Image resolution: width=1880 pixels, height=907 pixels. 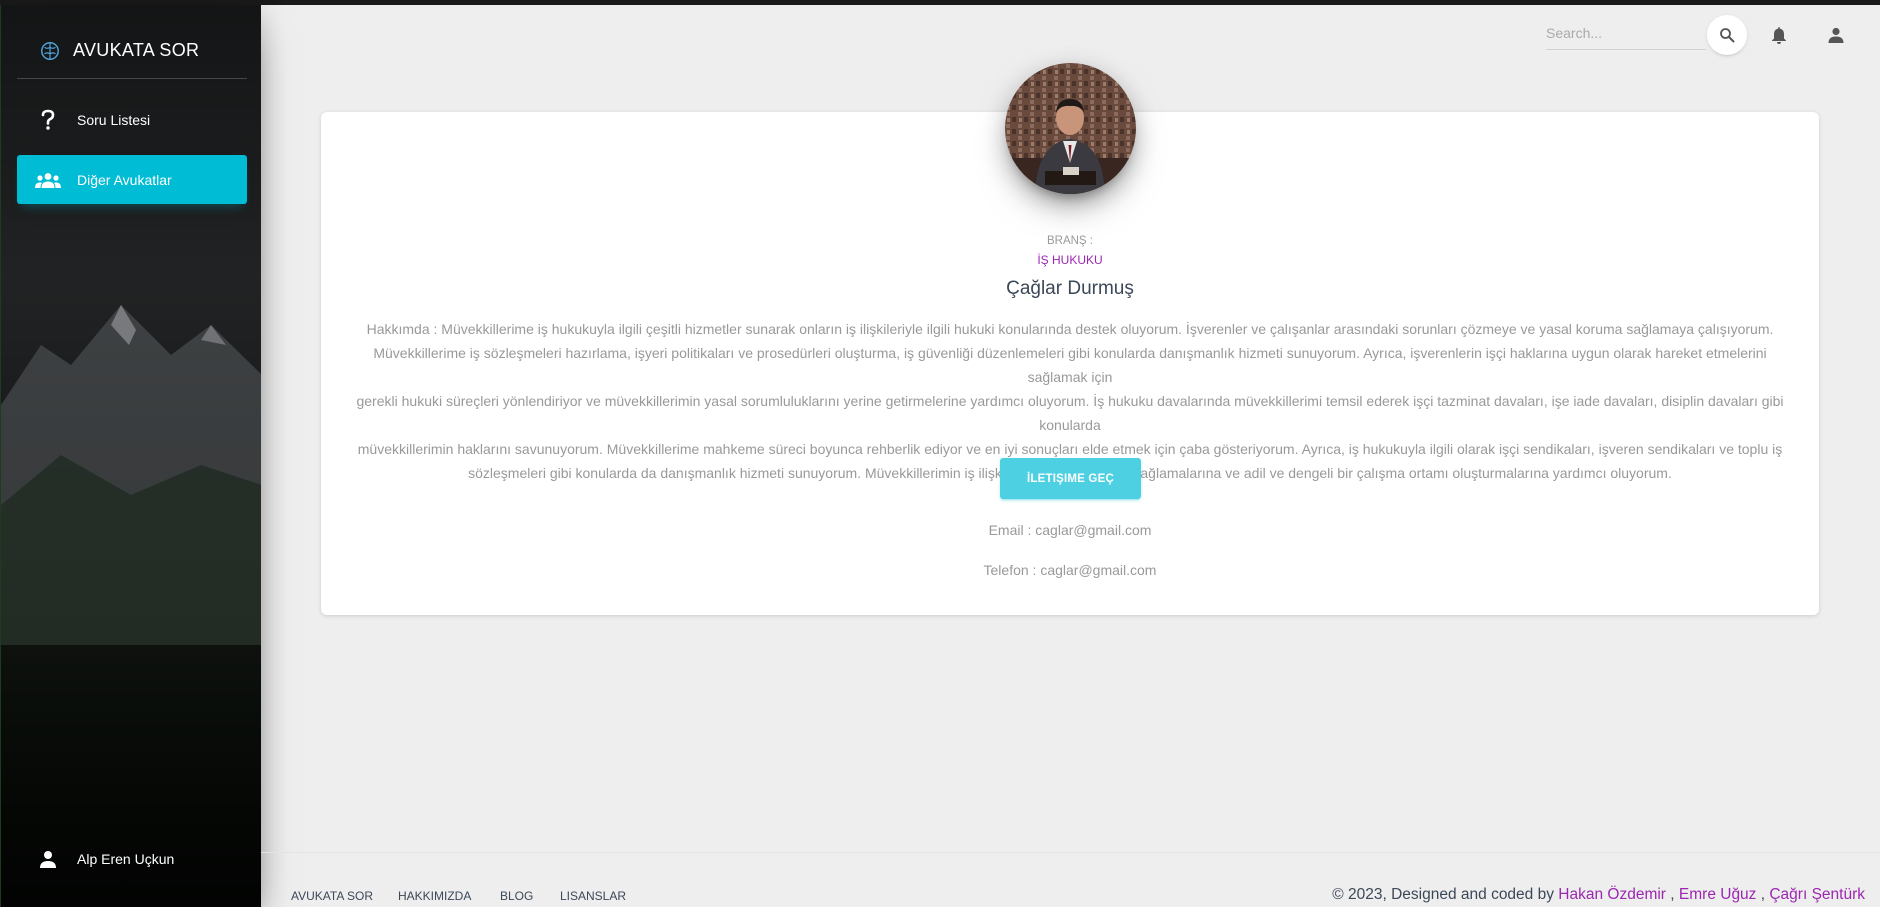 What do you see at coordinates (126, 859) in the screenshot?
I see `sidebar-user-name: Alp Eren Uçkun` at bounding box center [126, 859].